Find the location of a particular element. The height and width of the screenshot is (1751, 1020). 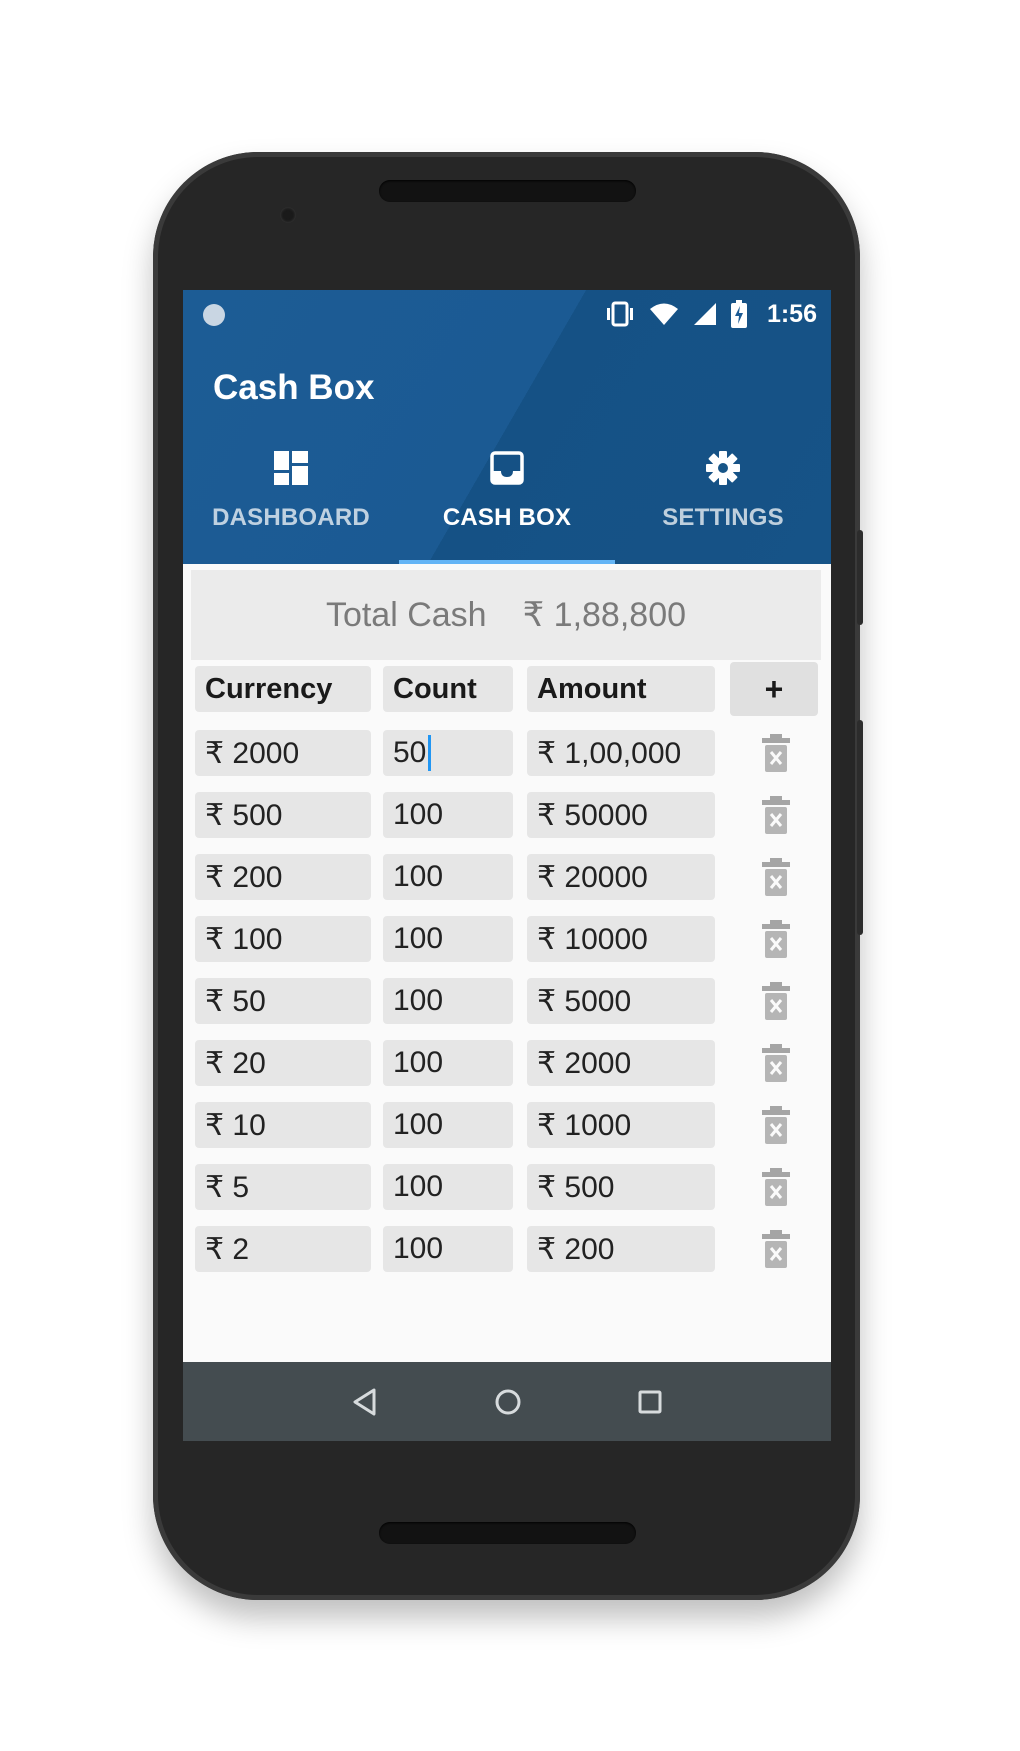

currency-field: ₹ 20 is located at coordinates (283, 1063).